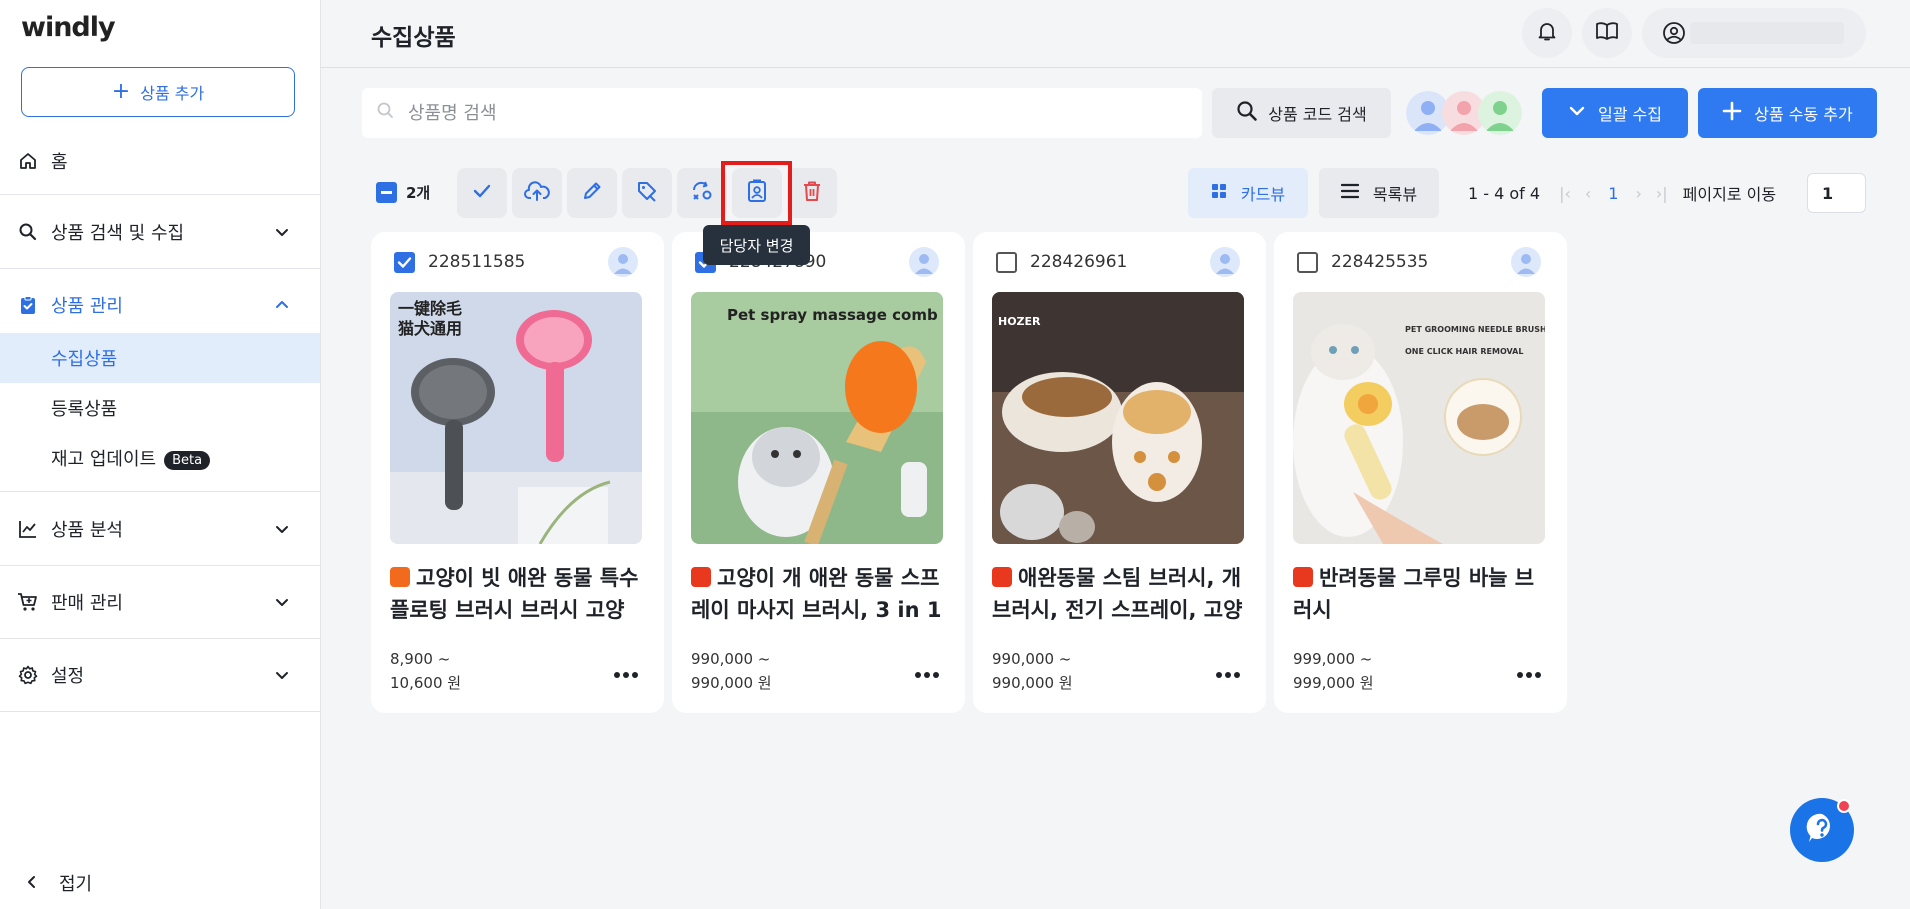 Image resolution: width=1910 pixels, height=909 pixels. I want to click on trash-icon, so click(812, 193).